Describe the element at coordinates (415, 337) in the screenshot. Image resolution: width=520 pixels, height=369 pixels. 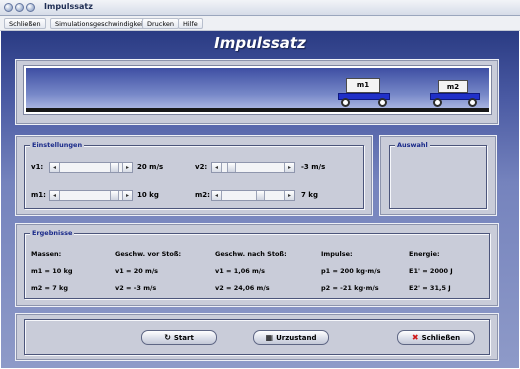
I see `close-x-icon: ✖` at that location.